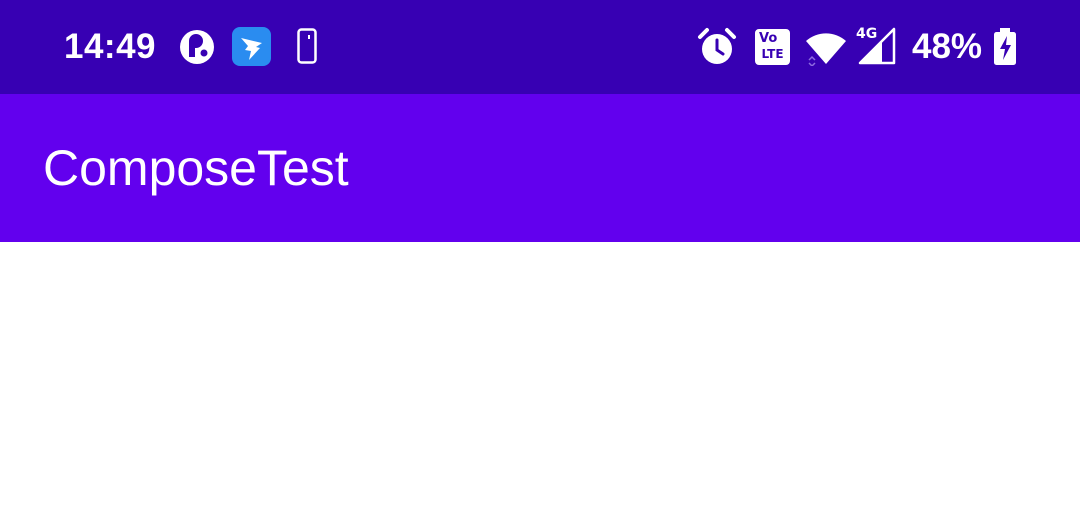 Image resolution: width=1080 pixels, height=510 pixels. Describe the element at coordinates (768, 38) in the screenshot. I see `volte-label-top: Vo` at that location.